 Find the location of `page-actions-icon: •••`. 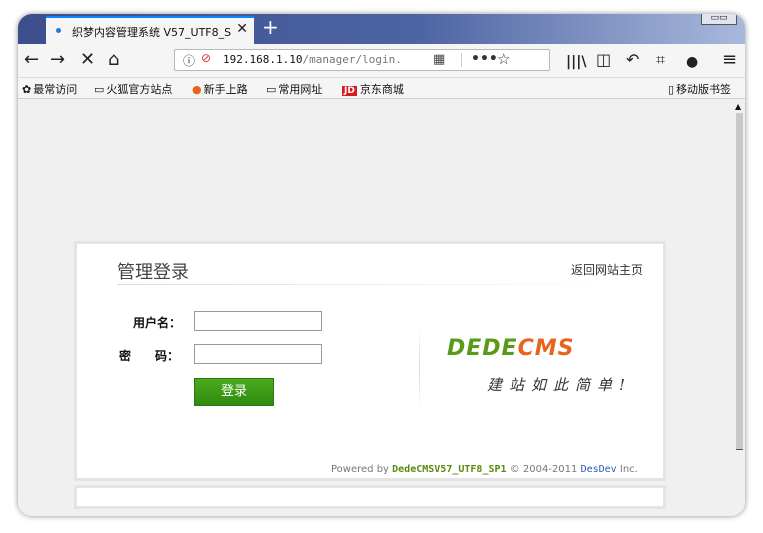

page-actions-icon: ••• is located at coordinates (484, 59).